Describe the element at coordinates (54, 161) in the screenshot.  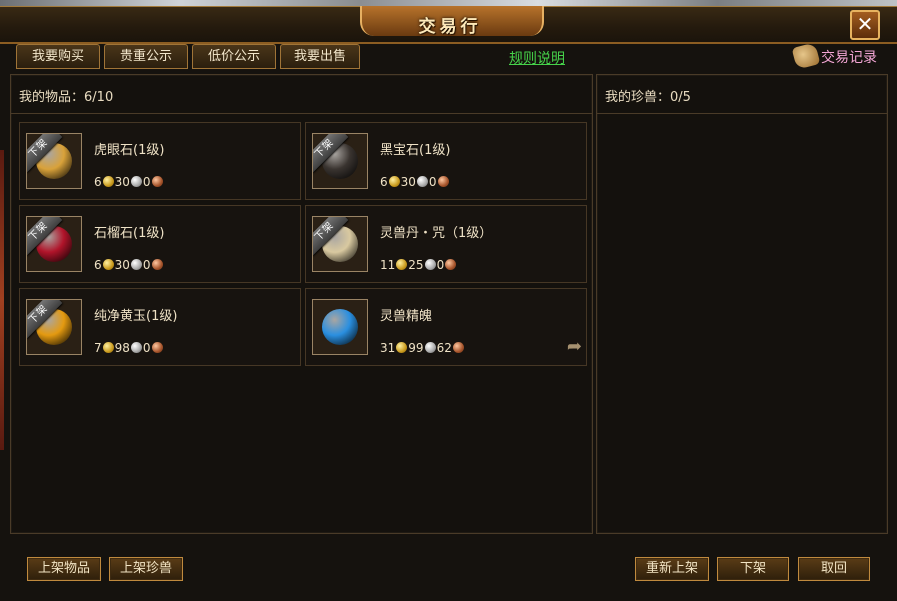
I see `tiger-eye-stone-icon: 下架` at that location.